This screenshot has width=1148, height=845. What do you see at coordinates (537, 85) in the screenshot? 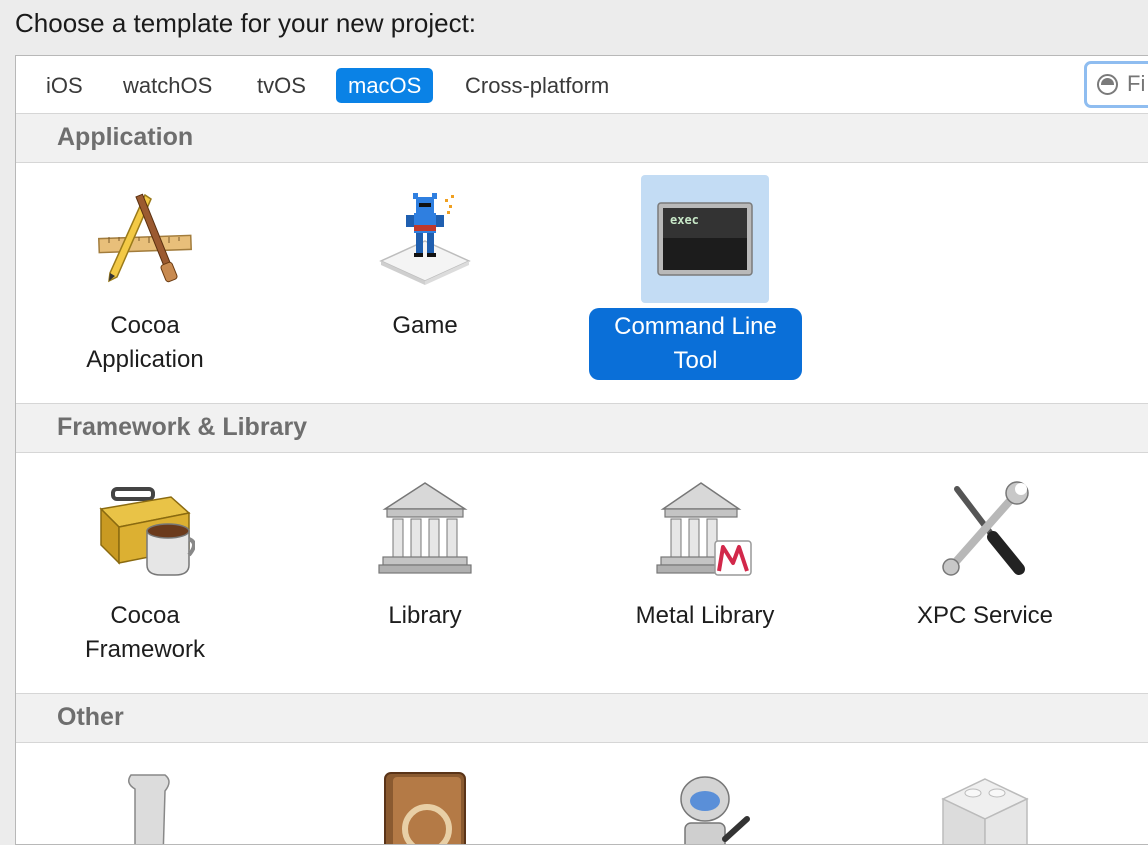
I see `tab-cross-platform: Cross-platform` at bounding box center [537, 85].